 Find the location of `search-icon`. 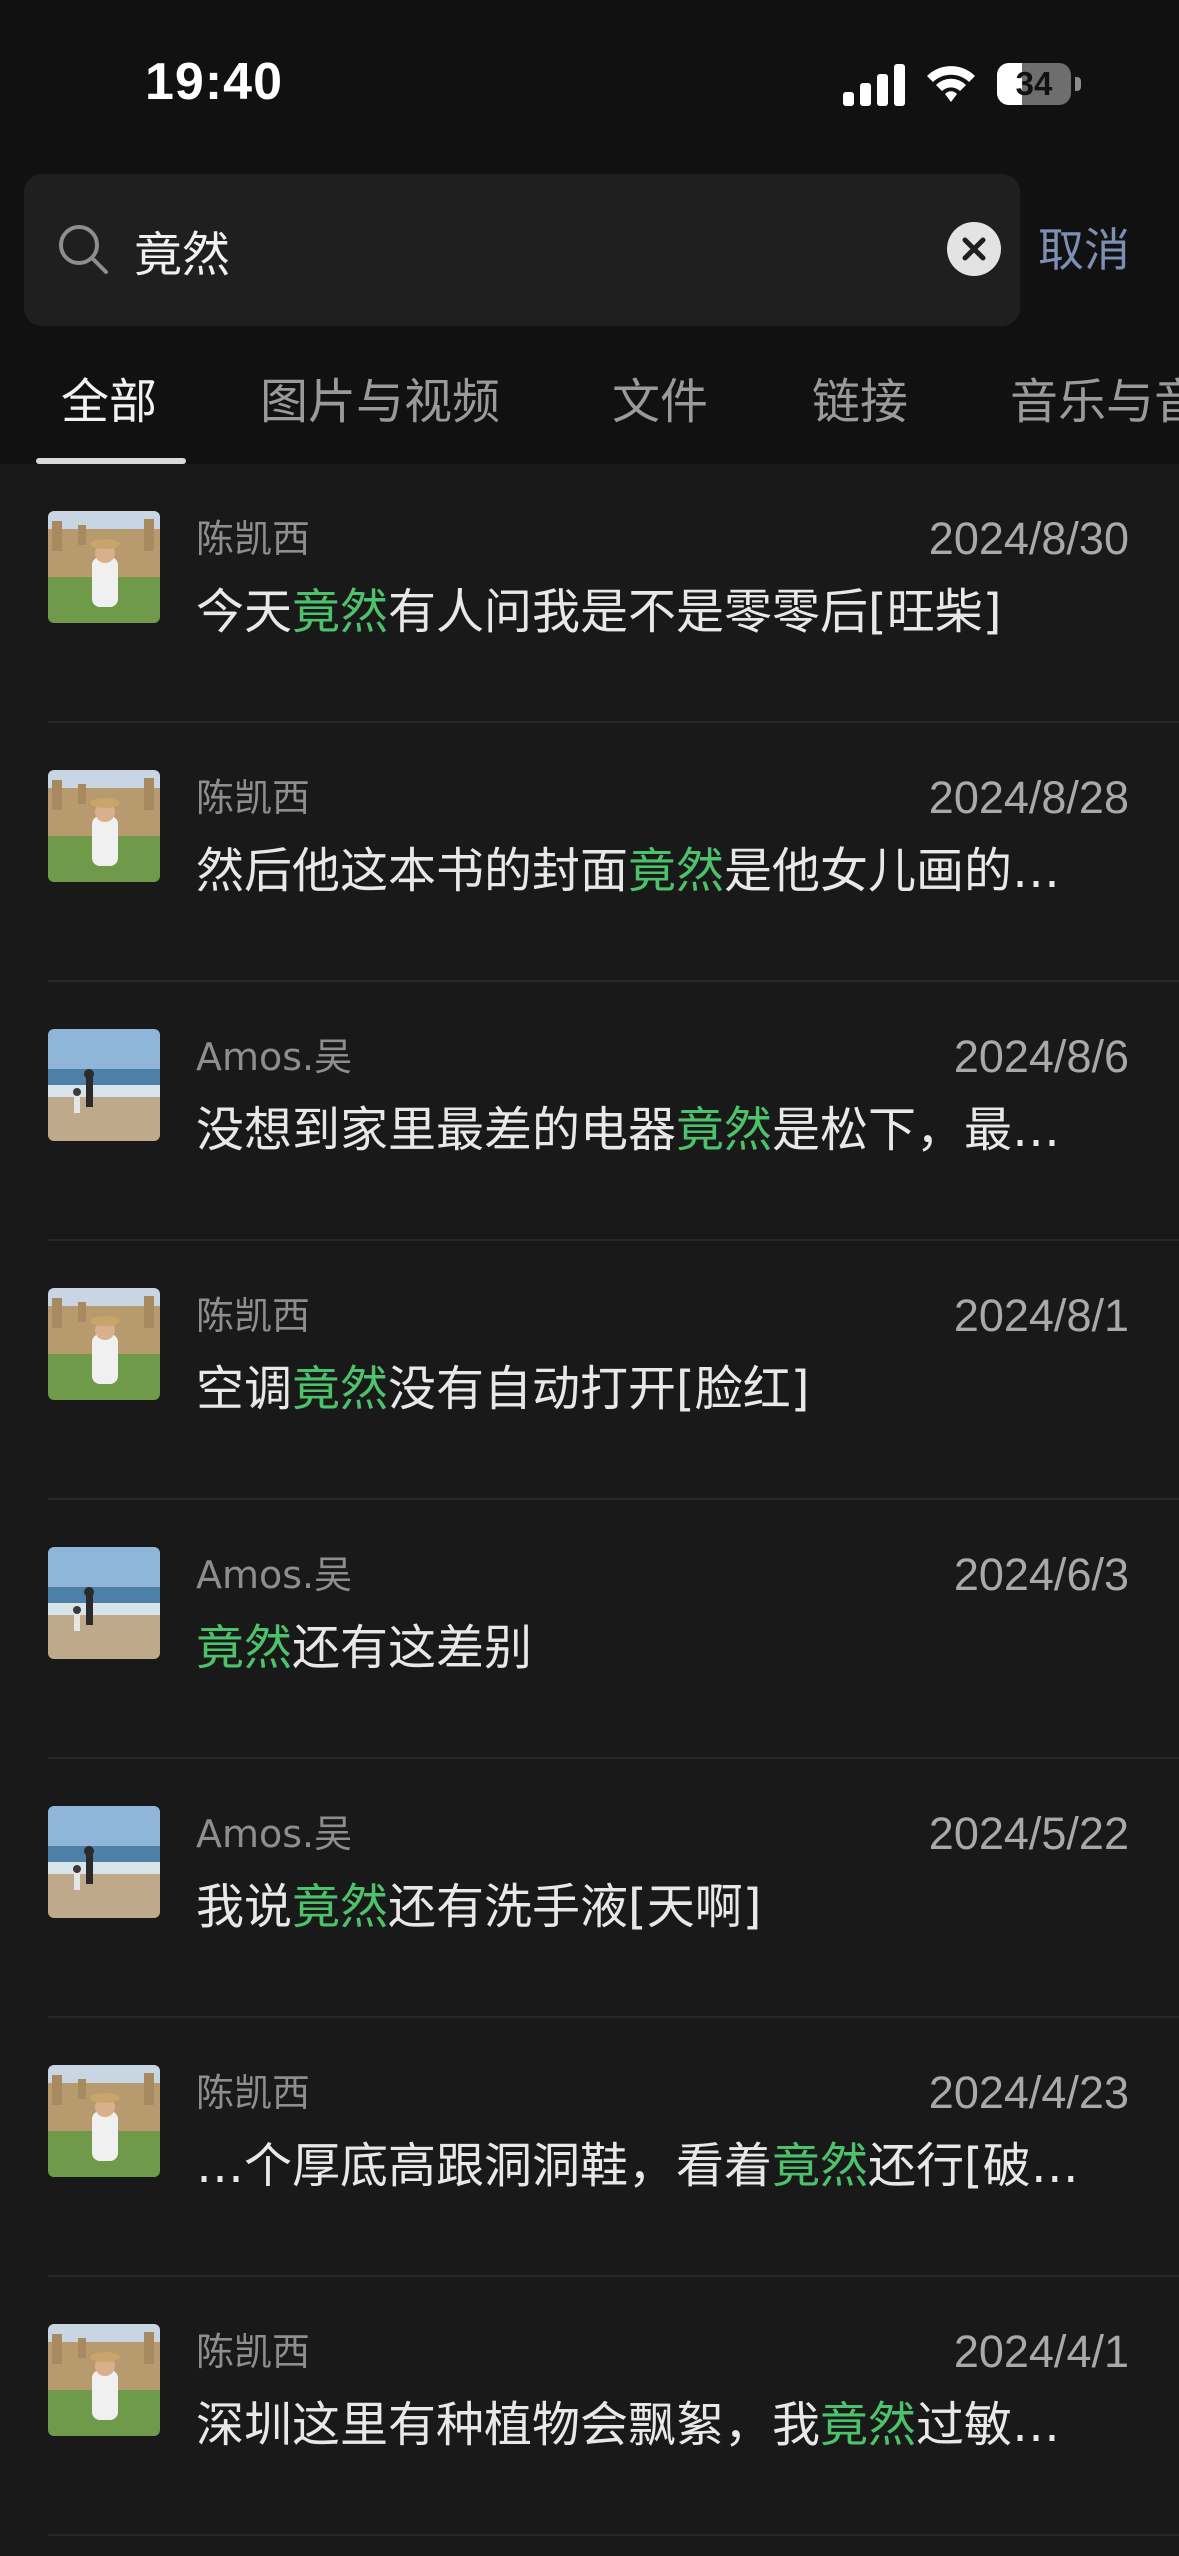

search-icon is located at coordinates (83, 249).